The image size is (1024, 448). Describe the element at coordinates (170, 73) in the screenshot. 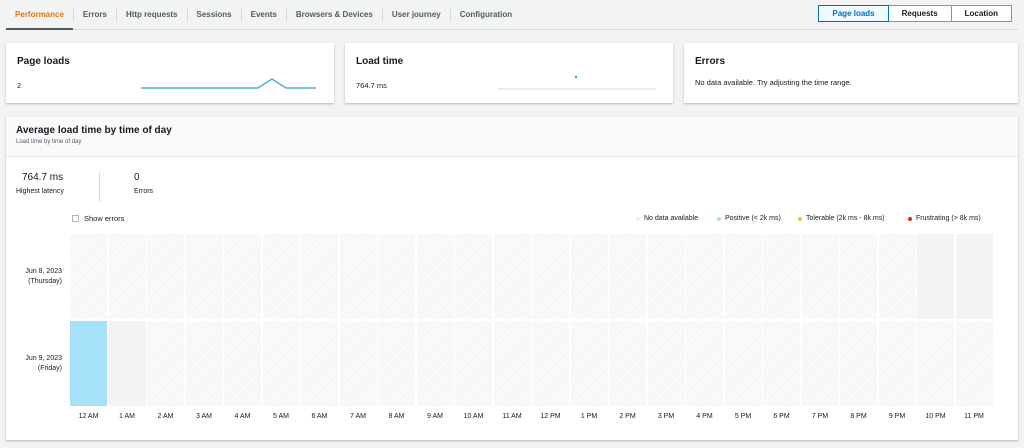

I see `page-loads-card: Page loads 2` at that location.